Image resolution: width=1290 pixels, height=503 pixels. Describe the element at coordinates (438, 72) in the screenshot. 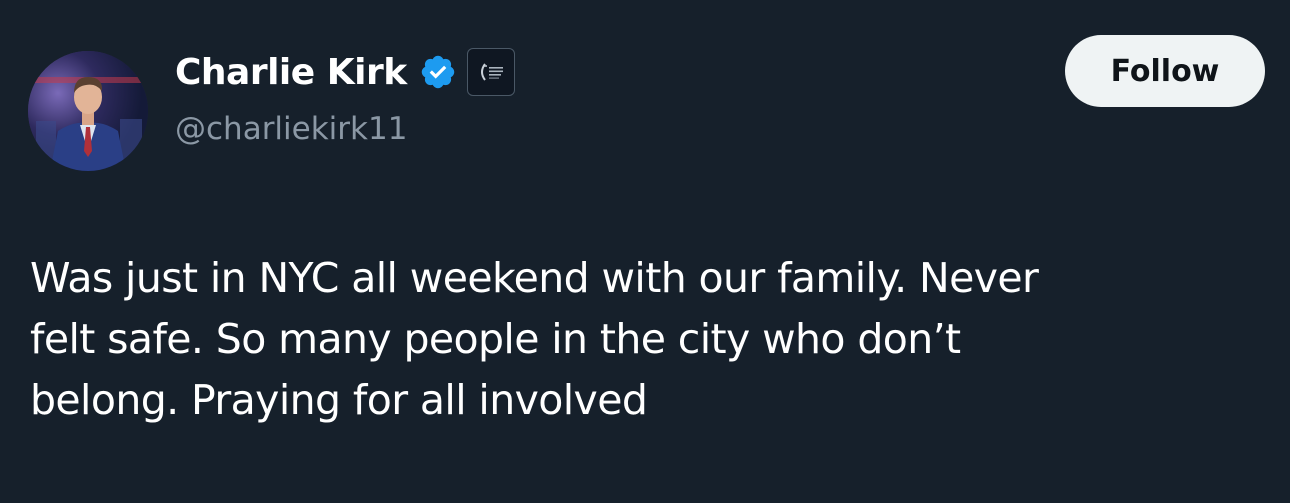

I see `verified-check-icon` at that location.